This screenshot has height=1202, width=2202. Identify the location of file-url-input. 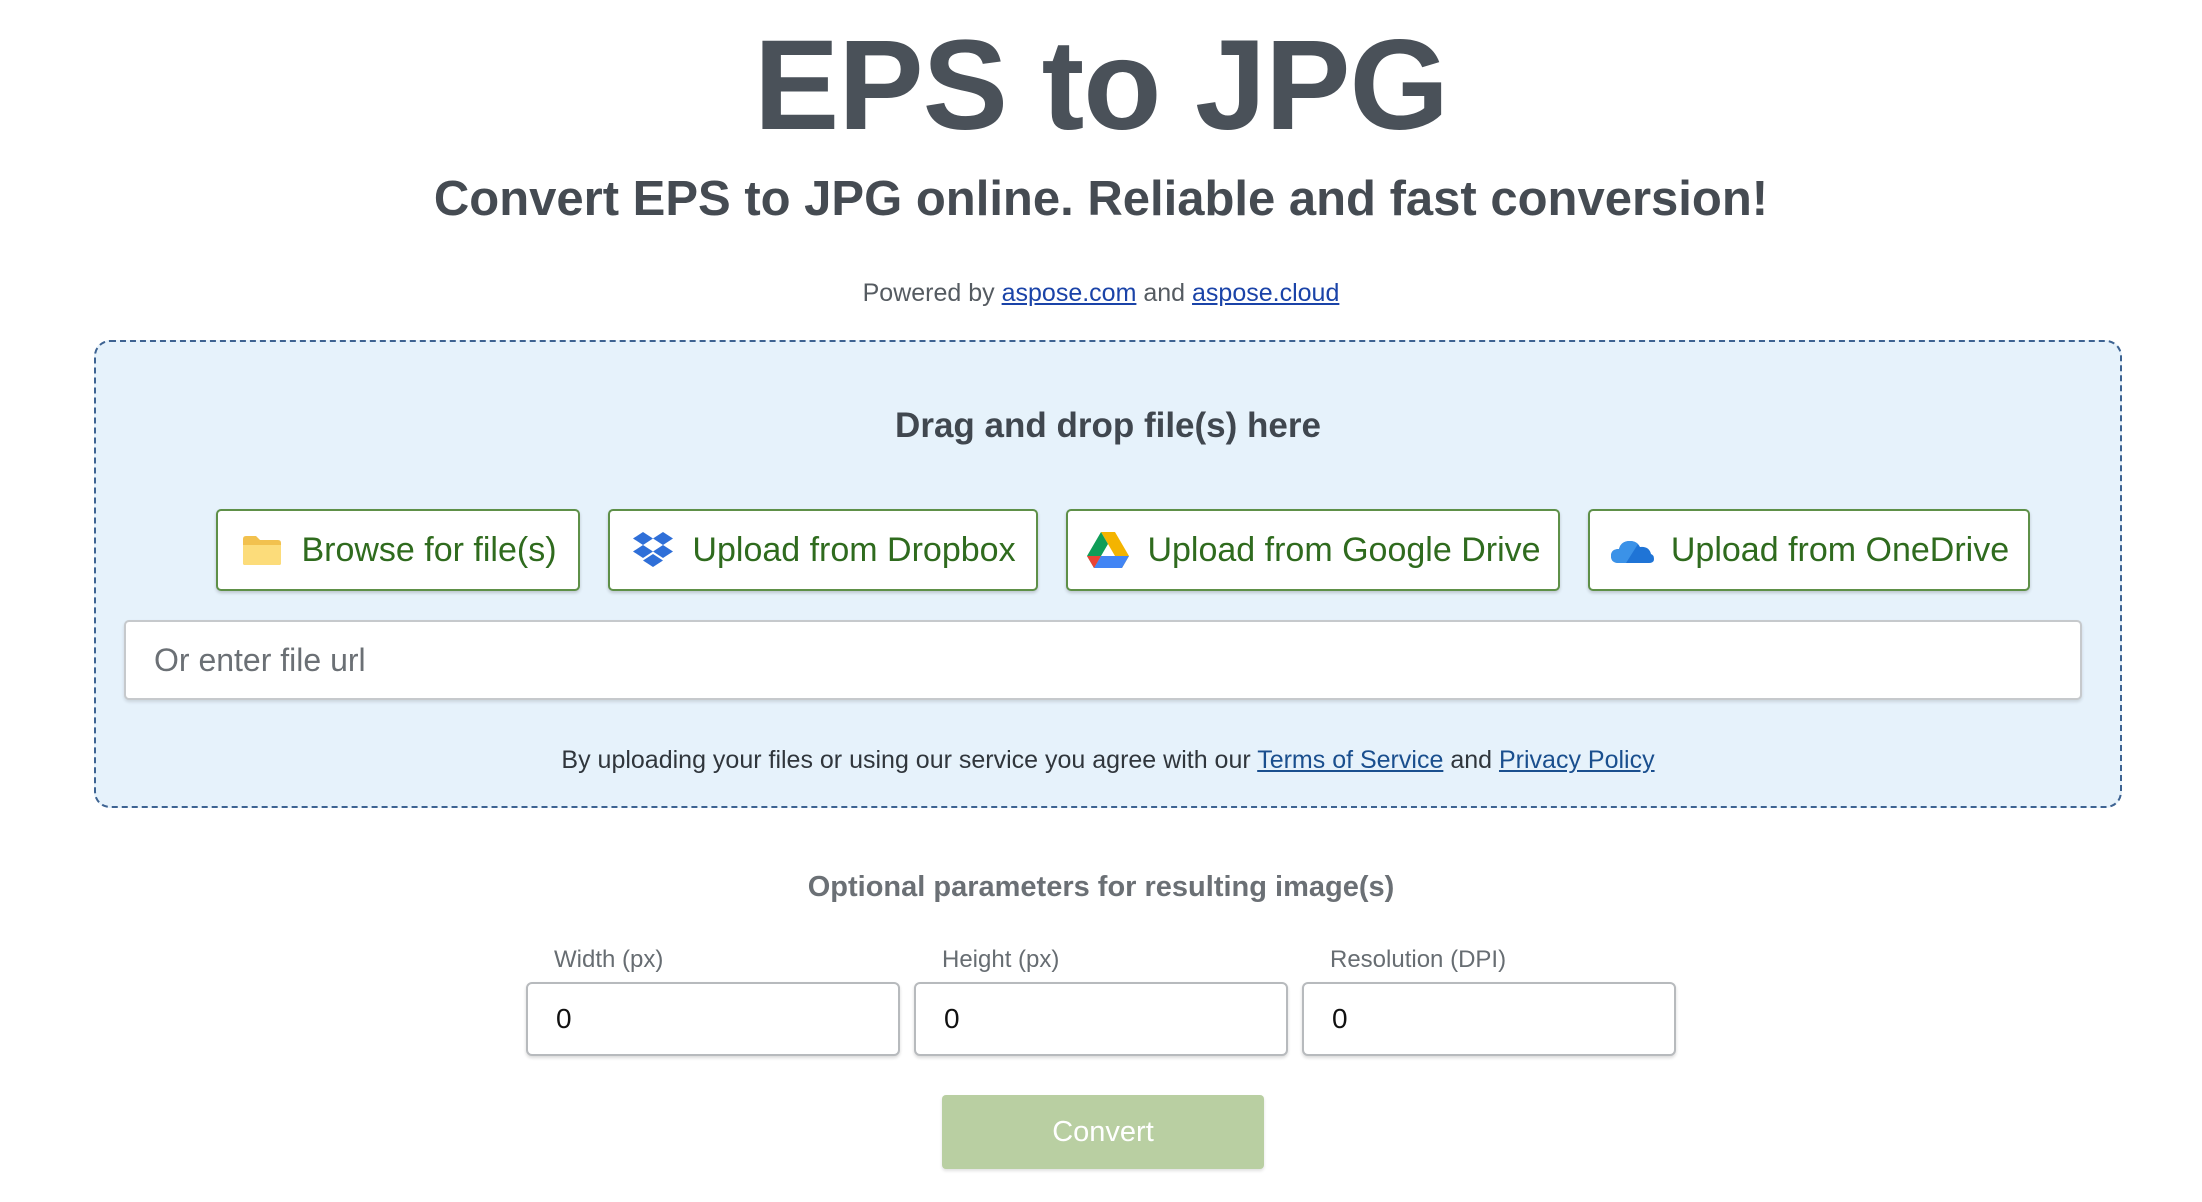
(1103, 660).